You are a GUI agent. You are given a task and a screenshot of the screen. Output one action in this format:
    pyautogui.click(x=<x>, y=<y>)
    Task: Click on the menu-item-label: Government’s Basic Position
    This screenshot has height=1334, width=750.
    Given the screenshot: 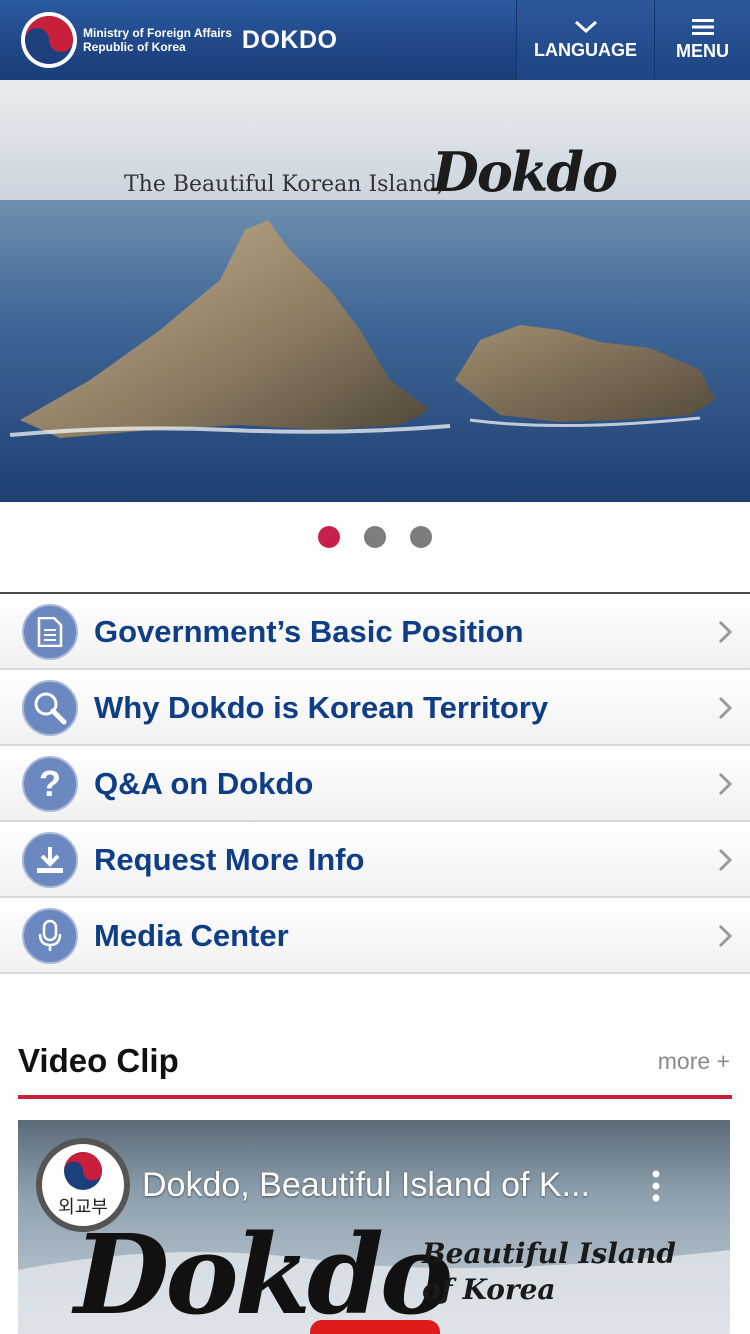 What is the action you would take?
    pyautogui.click(x=309, y=631)
    